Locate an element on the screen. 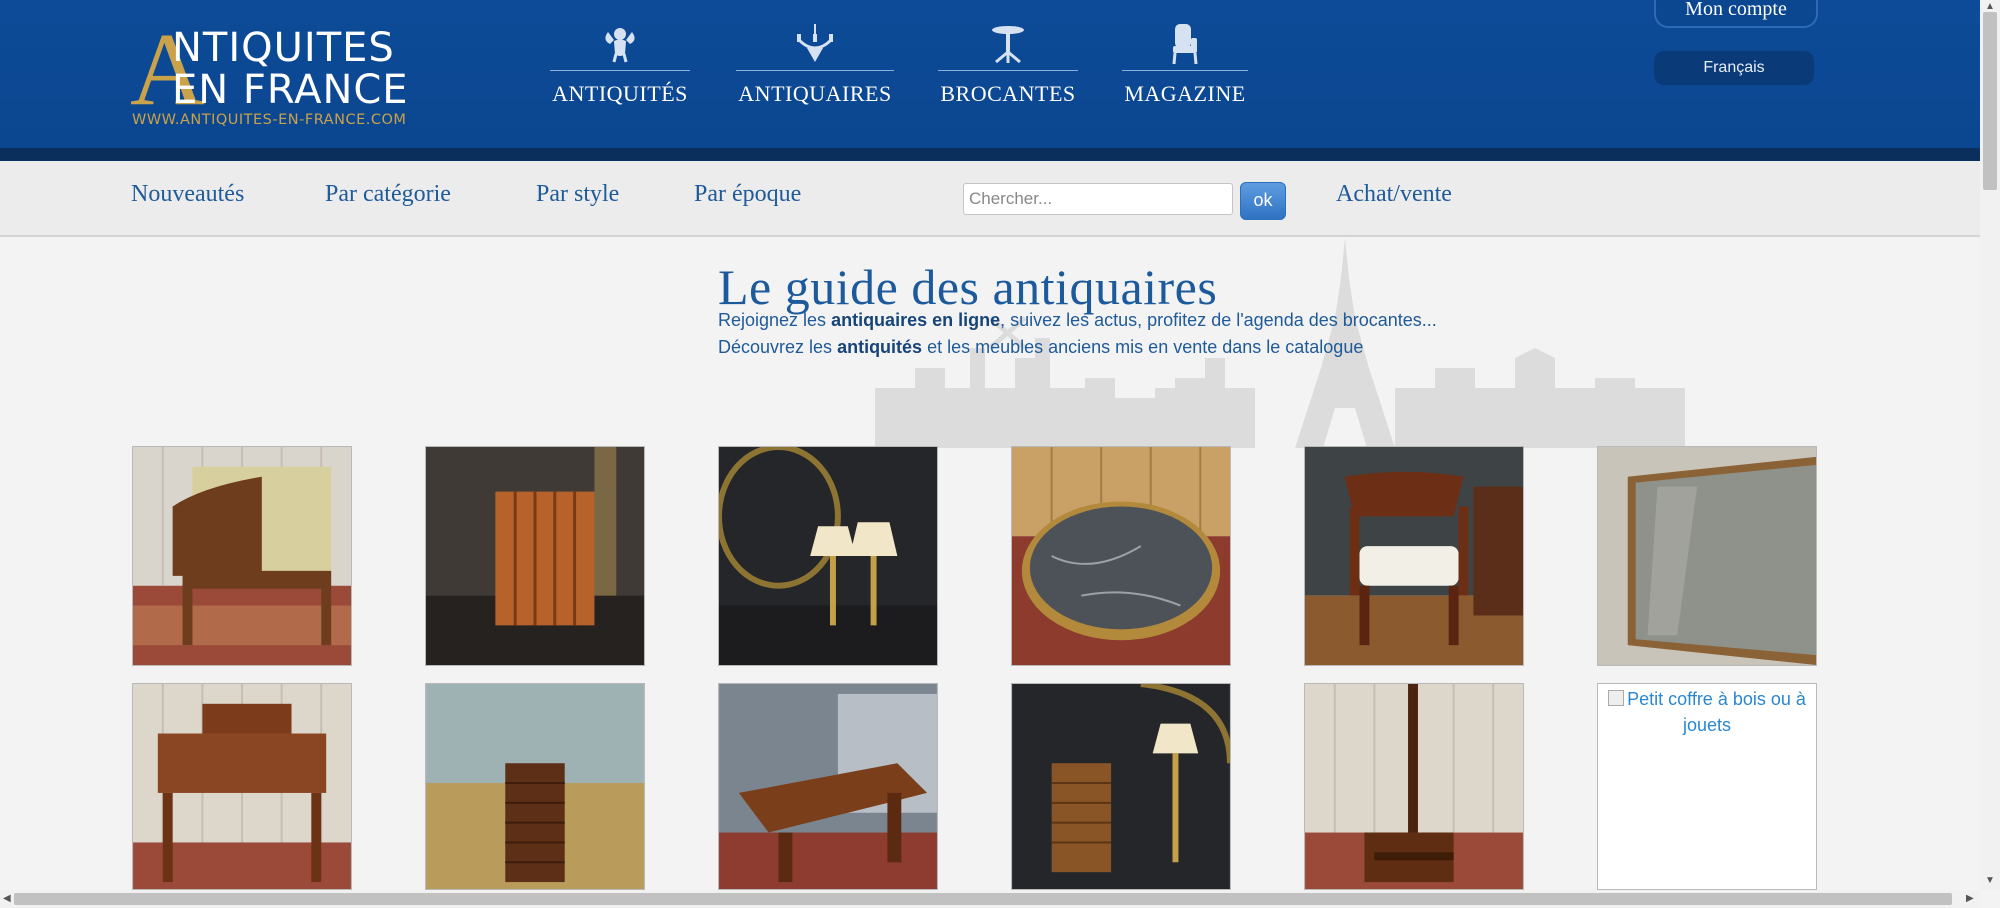 This screenshot has height=908, width=2000. nav-label: BROCANTES is located at coordinates (1008, 93).